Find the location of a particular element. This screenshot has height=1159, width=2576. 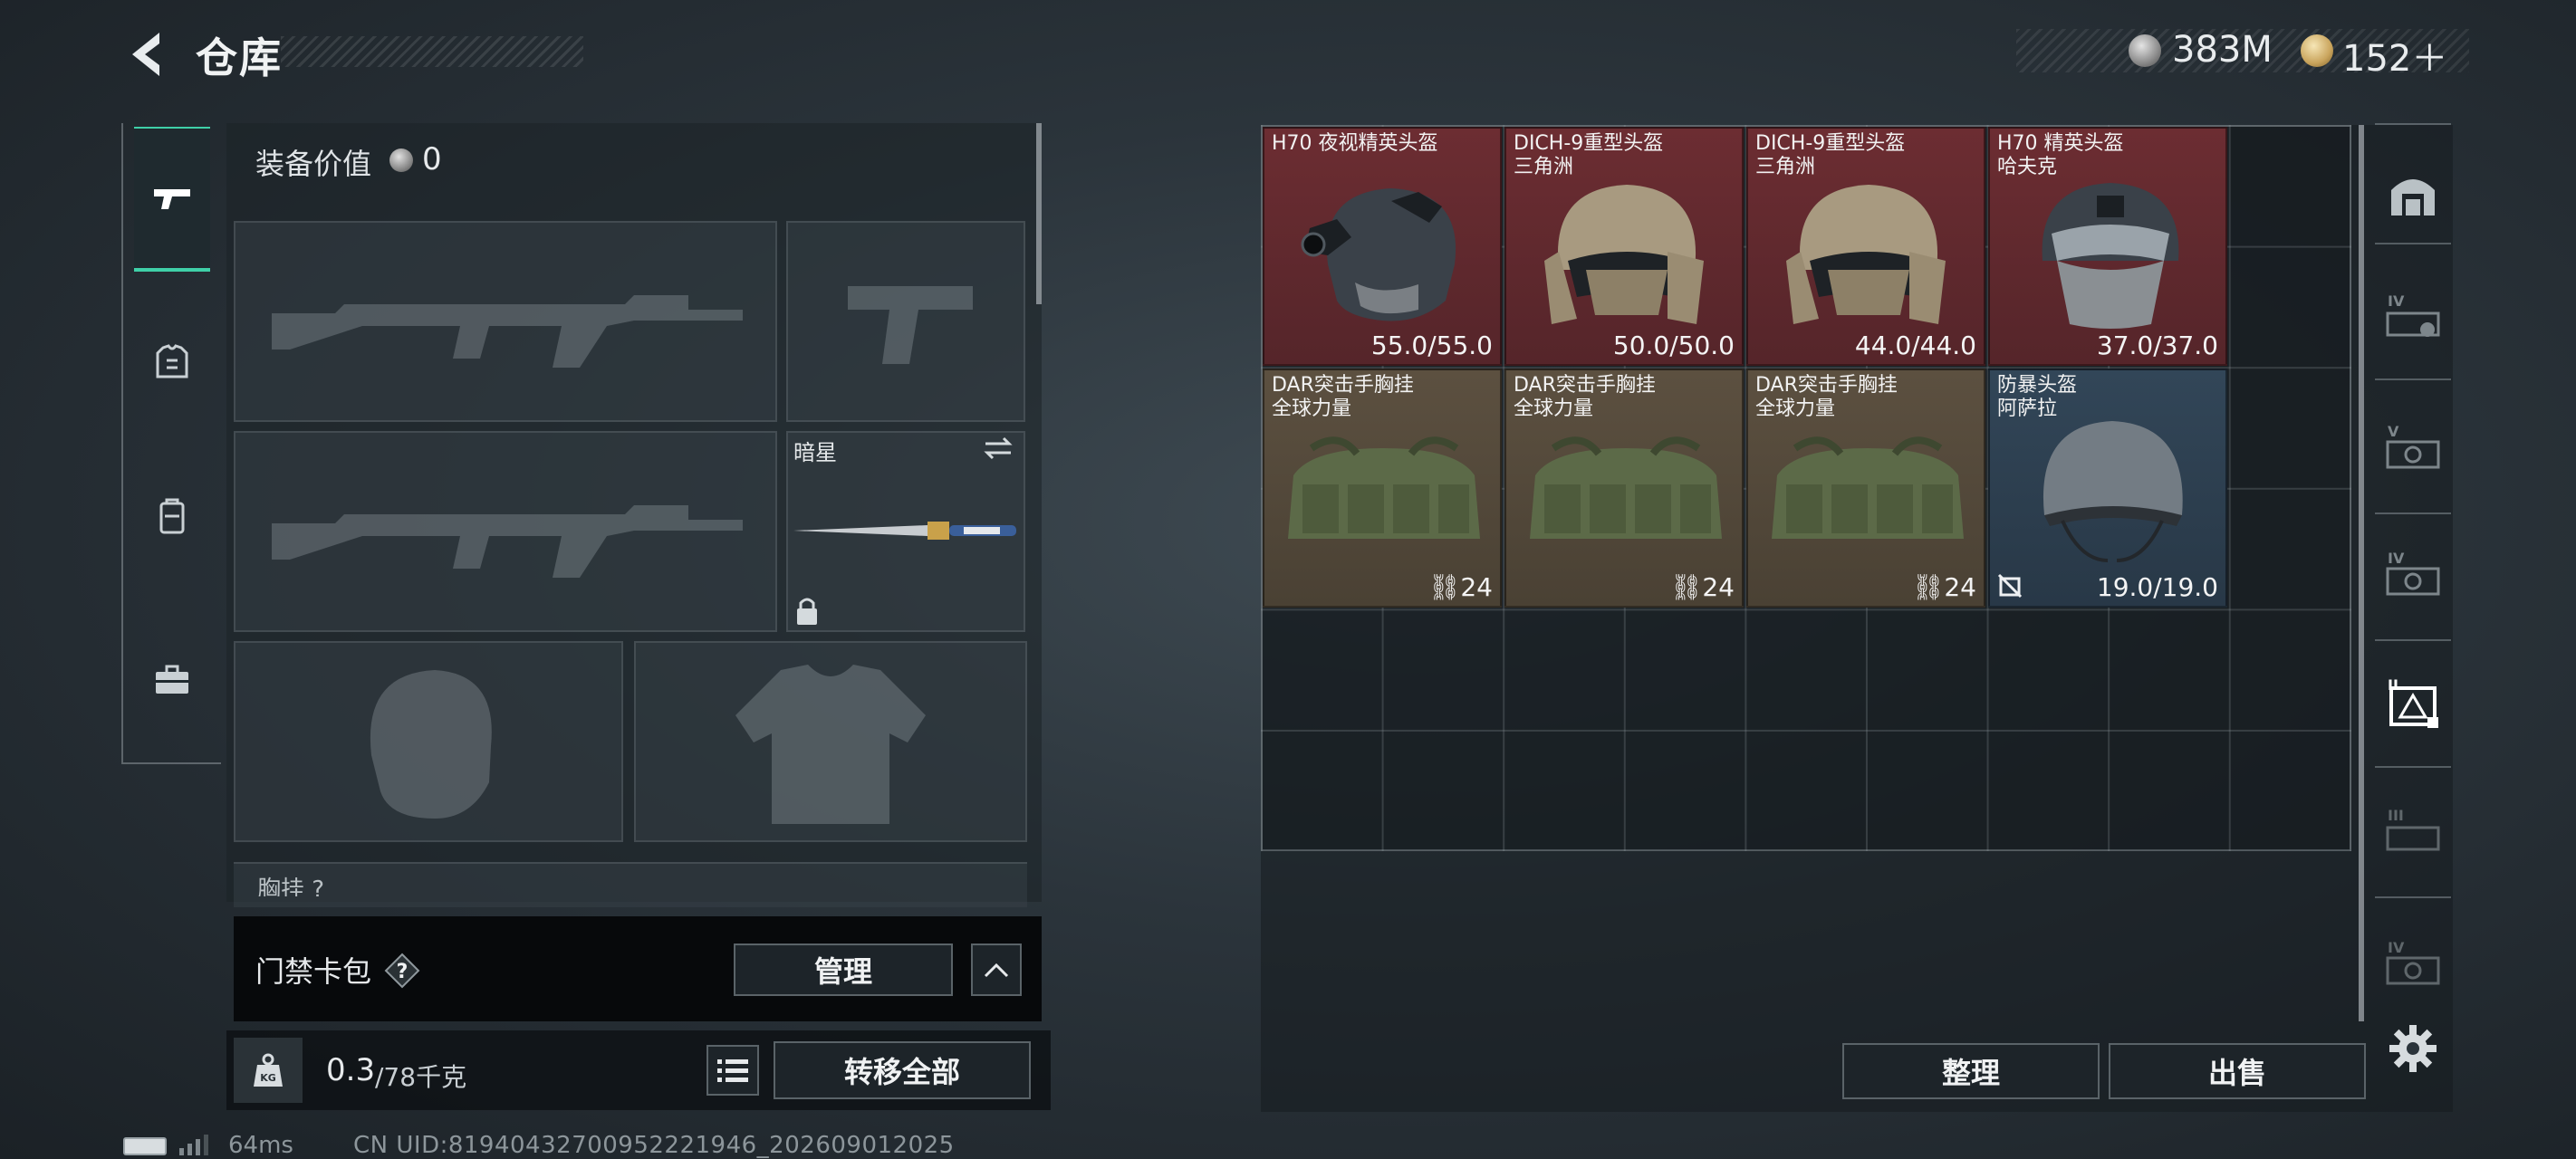

stash-page-tier-ii-active: II is located at coordinates (2413, 703).